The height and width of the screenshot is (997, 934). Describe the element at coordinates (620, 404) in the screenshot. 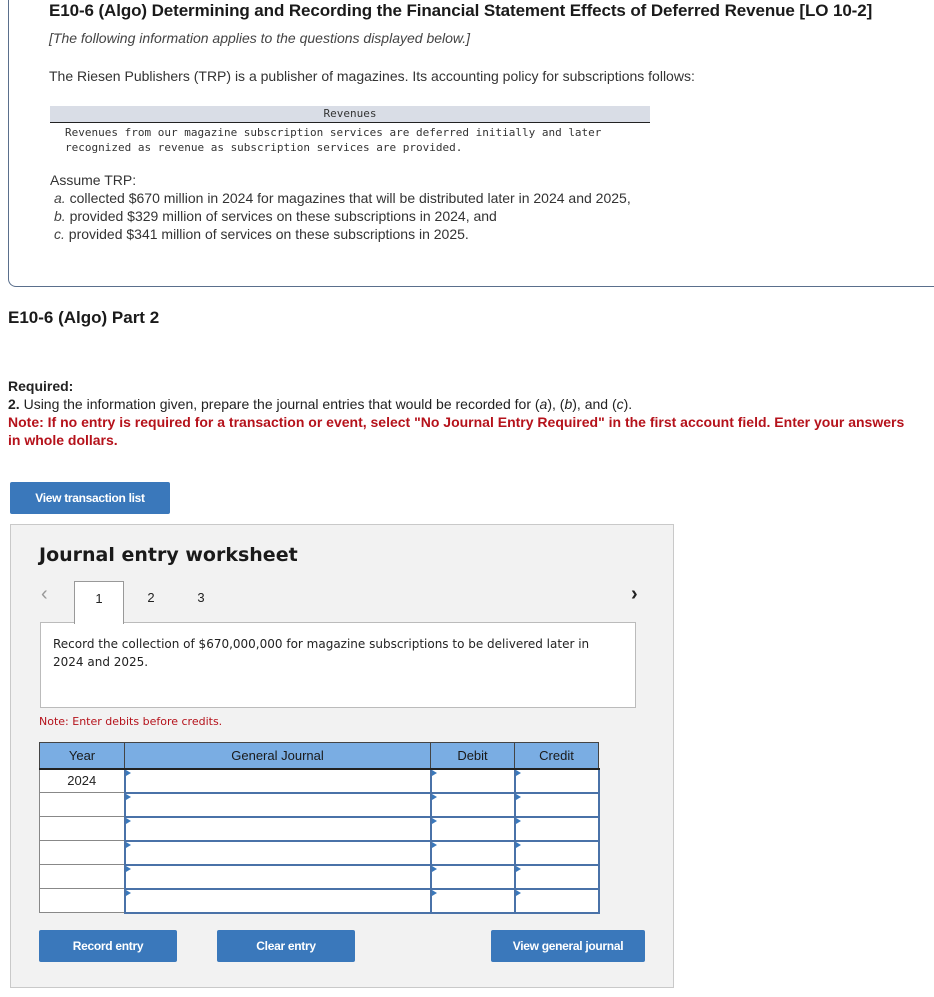

I see `req-c: c` at that location.